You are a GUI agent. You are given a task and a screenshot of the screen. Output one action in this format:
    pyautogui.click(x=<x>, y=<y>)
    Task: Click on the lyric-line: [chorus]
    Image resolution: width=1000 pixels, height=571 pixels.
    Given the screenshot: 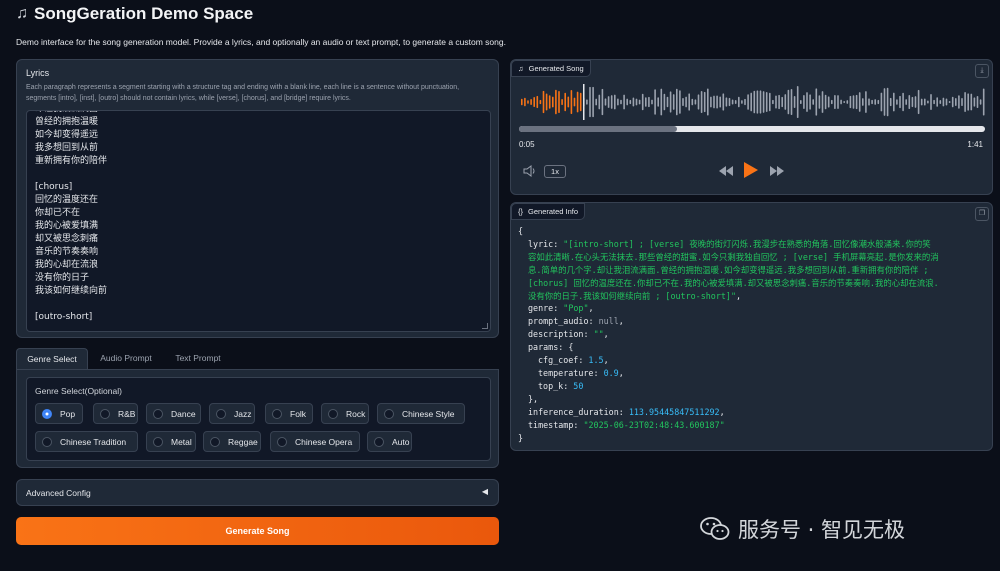 What is the action you would take?
    pyautogui.click(x=54, y=187)
    